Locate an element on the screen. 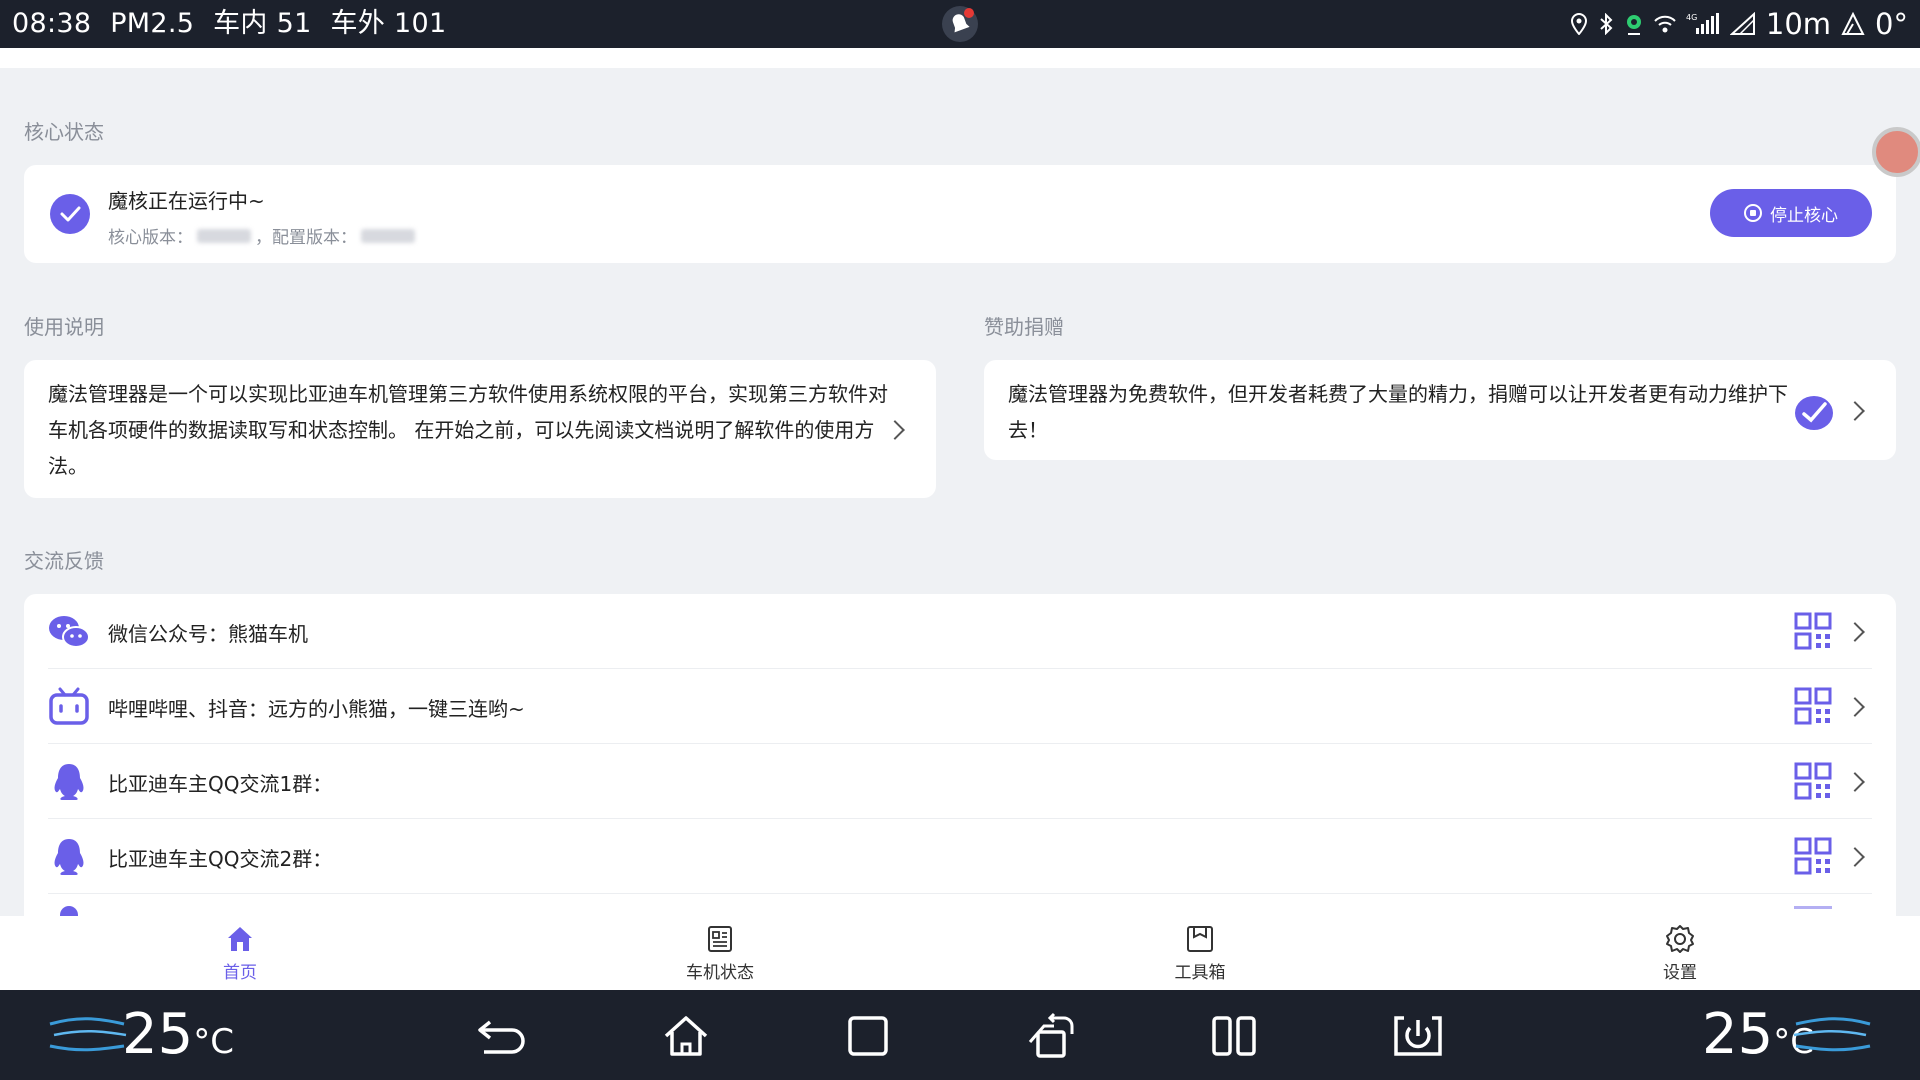  slope-value: 0° is located at coordinates (1891, 24).